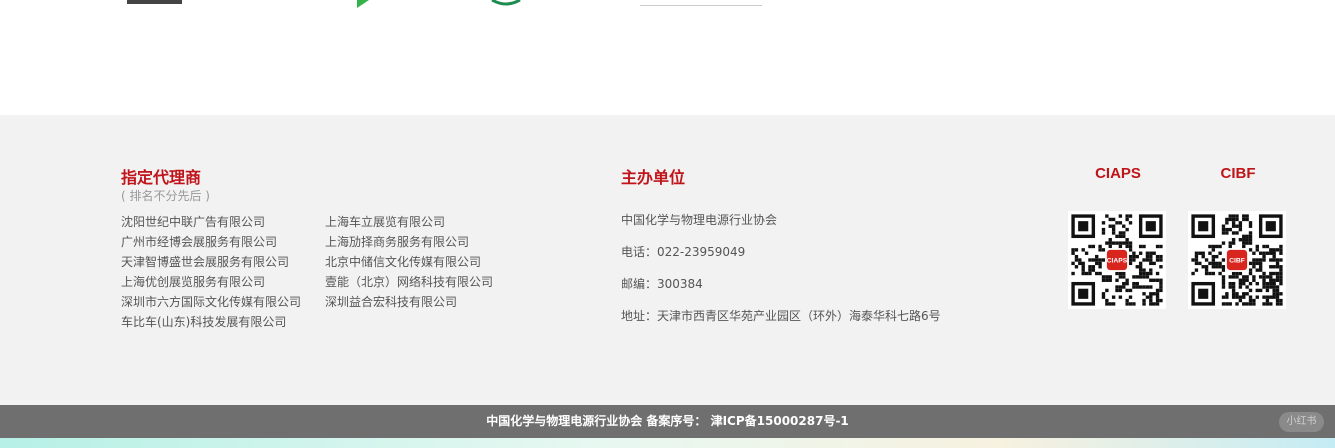 The height and width of the screenshot is (448, 1335). Describe the element at coordinates (1301, 422) in the screenshot. I see `xiaohongshu-widget: 小红书` at that location.